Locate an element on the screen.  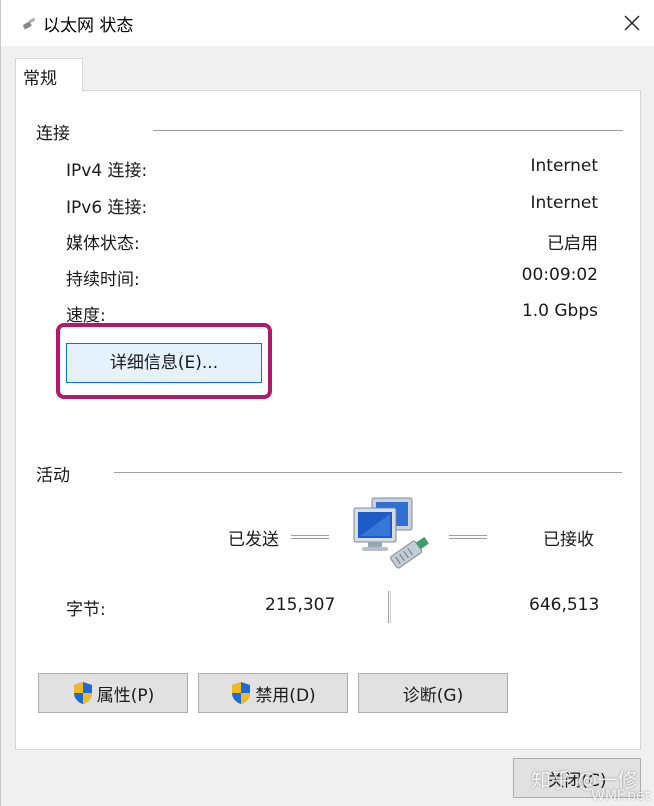
properties-button: 属性(P) is located at coordinates (113, 693).